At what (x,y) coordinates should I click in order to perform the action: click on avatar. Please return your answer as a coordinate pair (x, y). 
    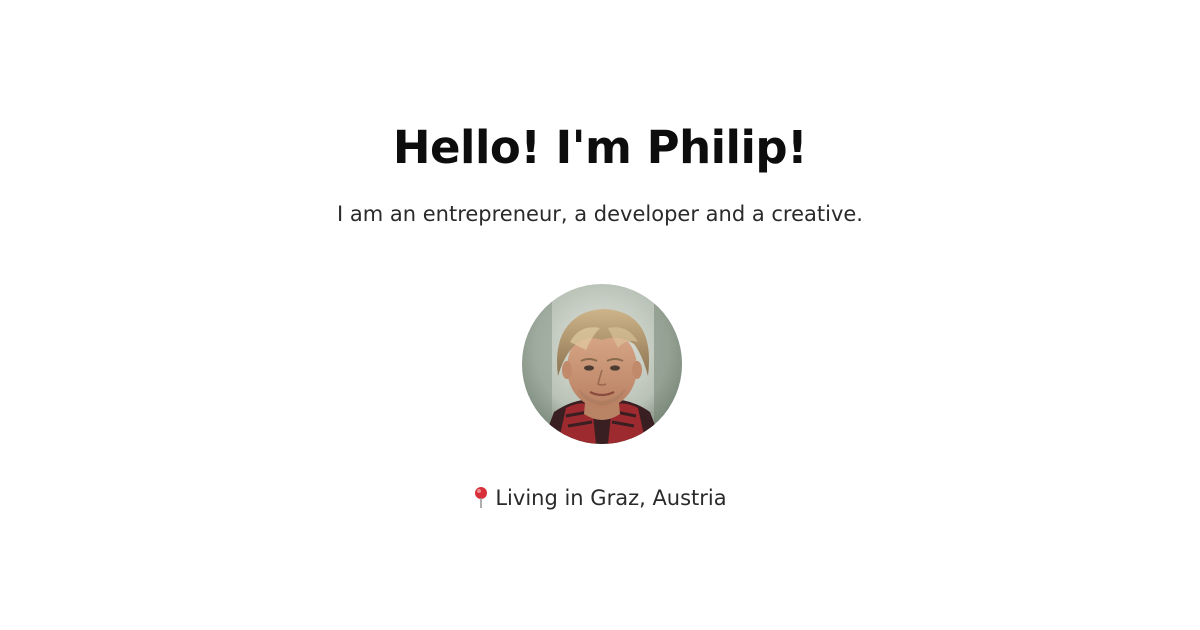
    Looking at the image, I should click on (602, 364).